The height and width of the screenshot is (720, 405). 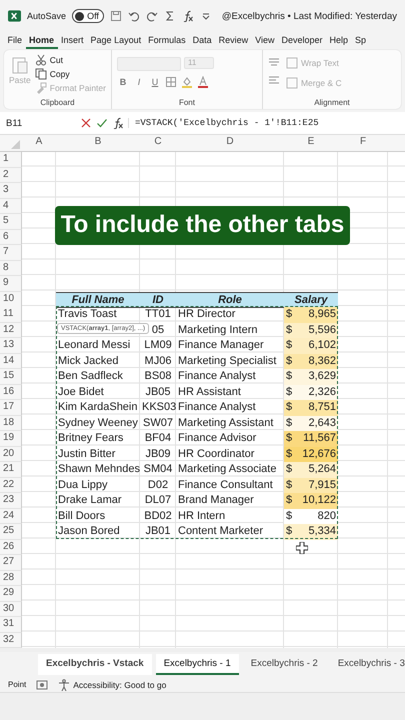 I want to click on save-icon, so click(x=116, y=16).